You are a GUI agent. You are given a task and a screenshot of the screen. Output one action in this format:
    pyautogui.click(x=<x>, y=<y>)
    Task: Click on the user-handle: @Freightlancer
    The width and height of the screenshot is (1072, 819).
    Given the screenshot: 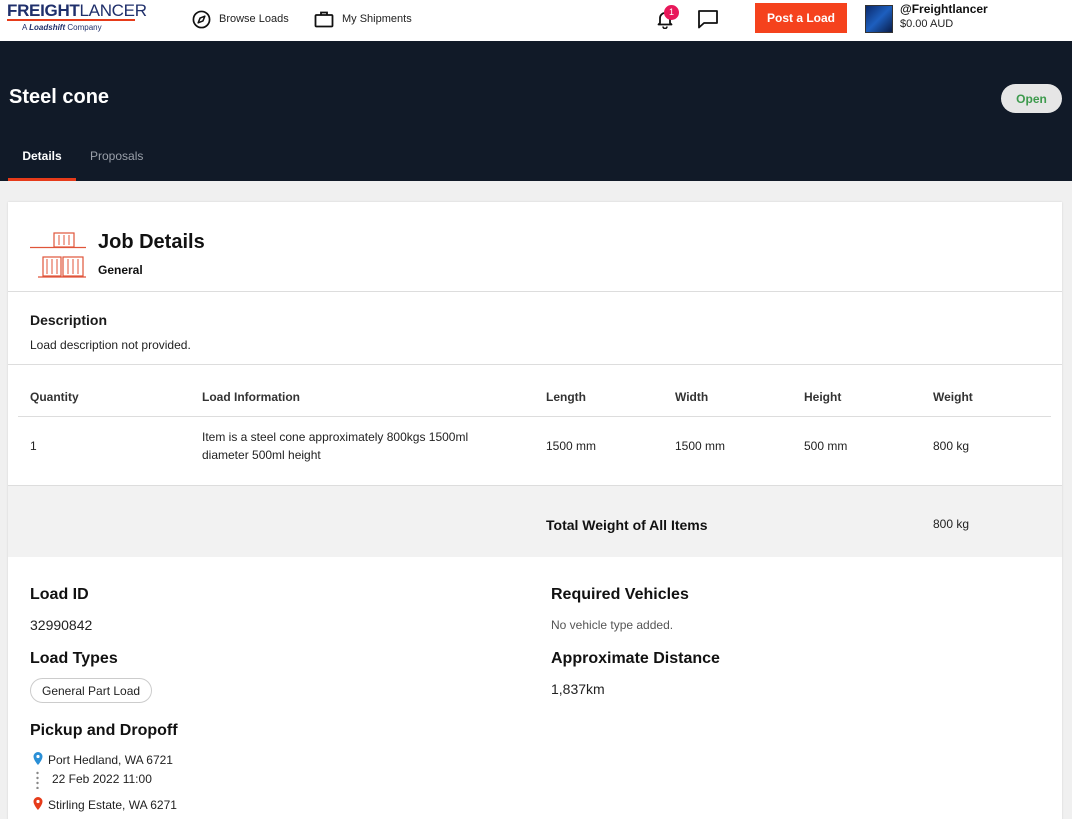 What is the action you would take?
    pyautogui.click(x=944, y=9)
    